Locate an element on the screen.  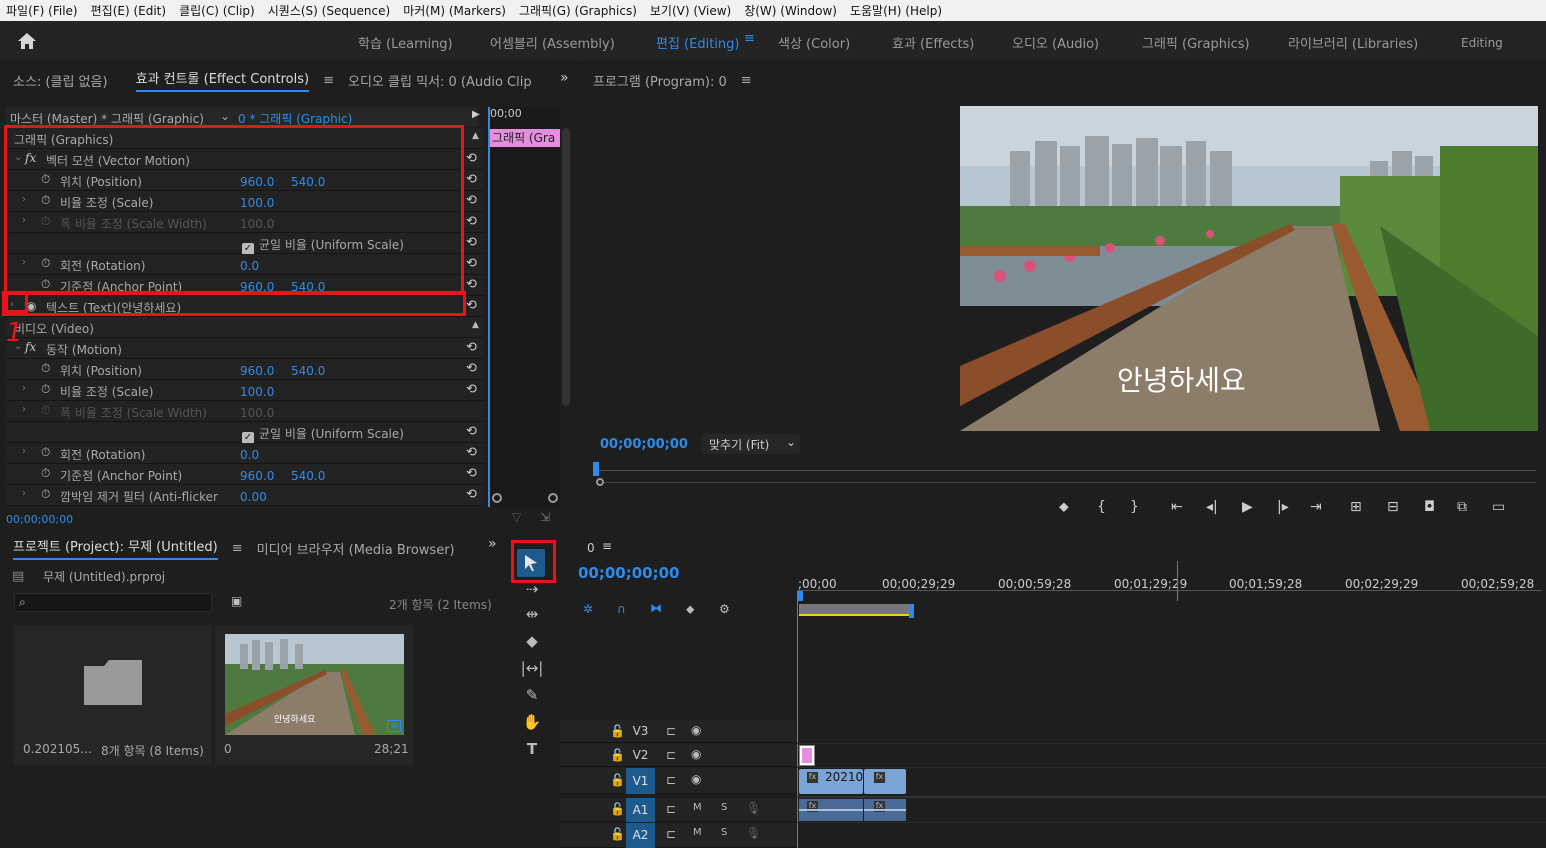
rotation-value: 0.0 is located at coordinates (249, 455).